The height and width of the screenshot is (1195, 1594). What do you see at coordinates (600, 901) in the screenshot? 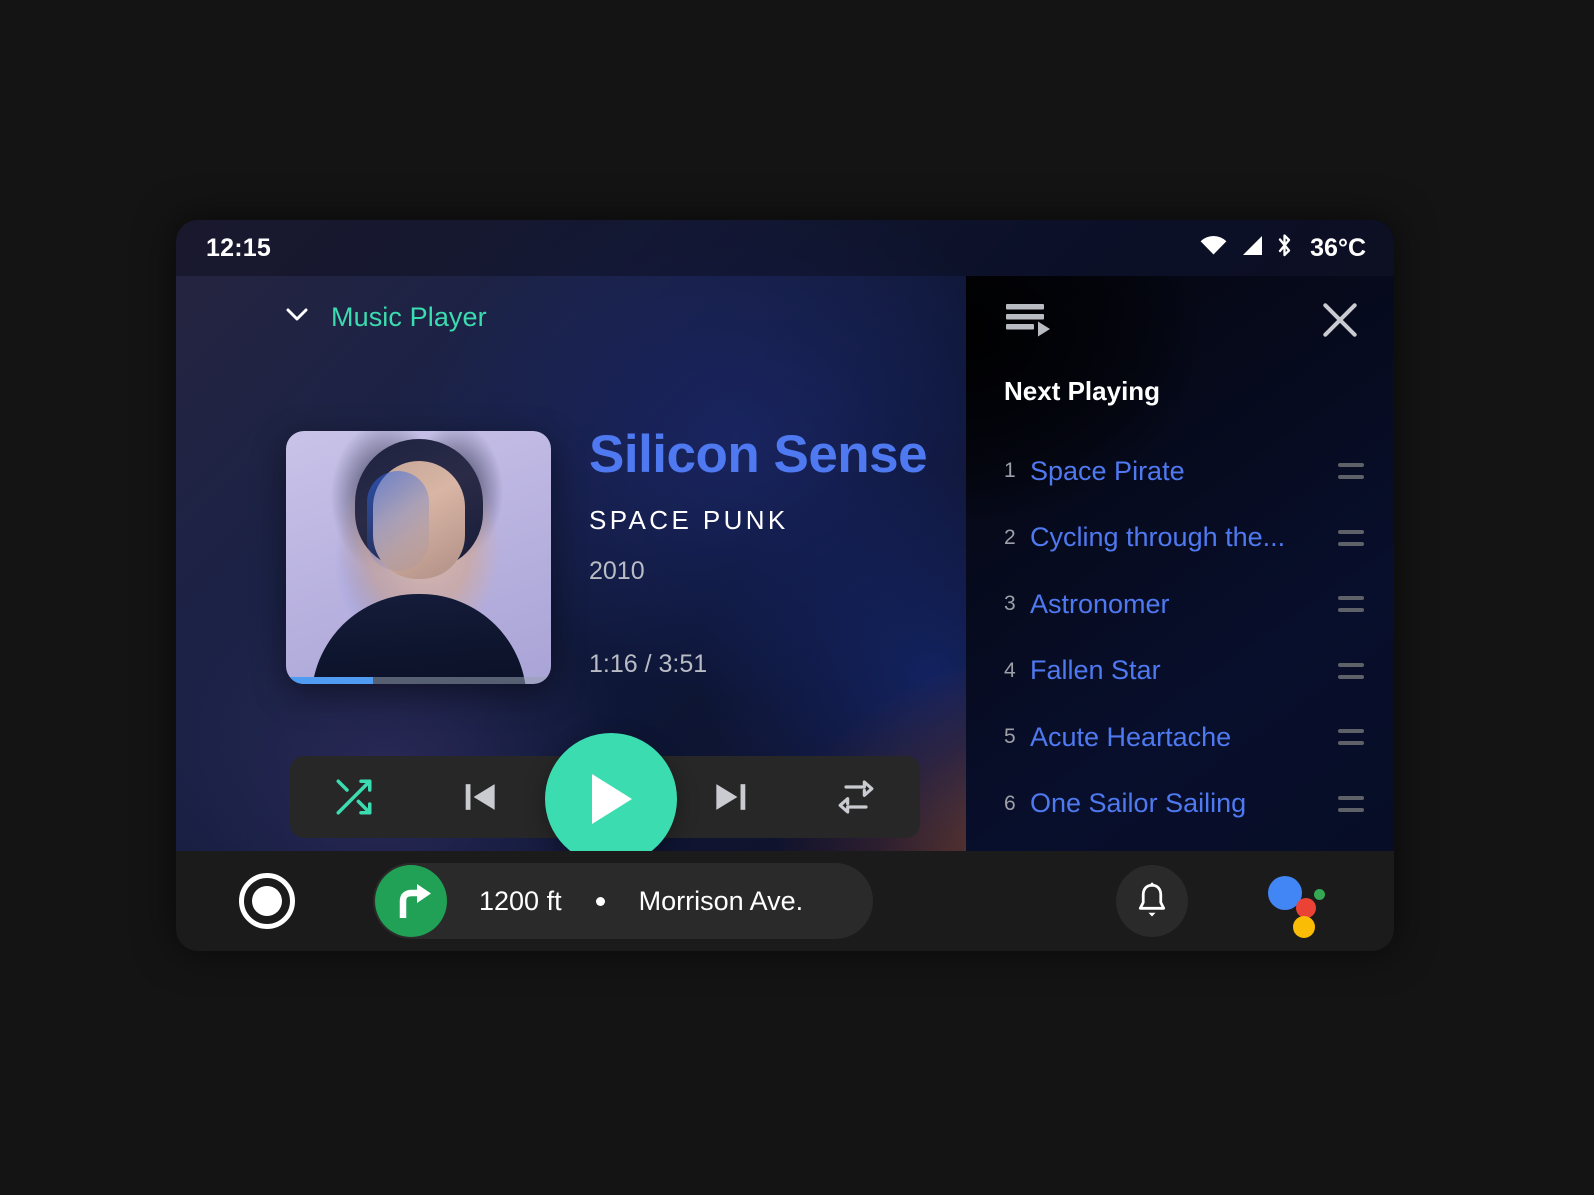
I see `navigation-separator-dot` at bounding box center [600, 901].